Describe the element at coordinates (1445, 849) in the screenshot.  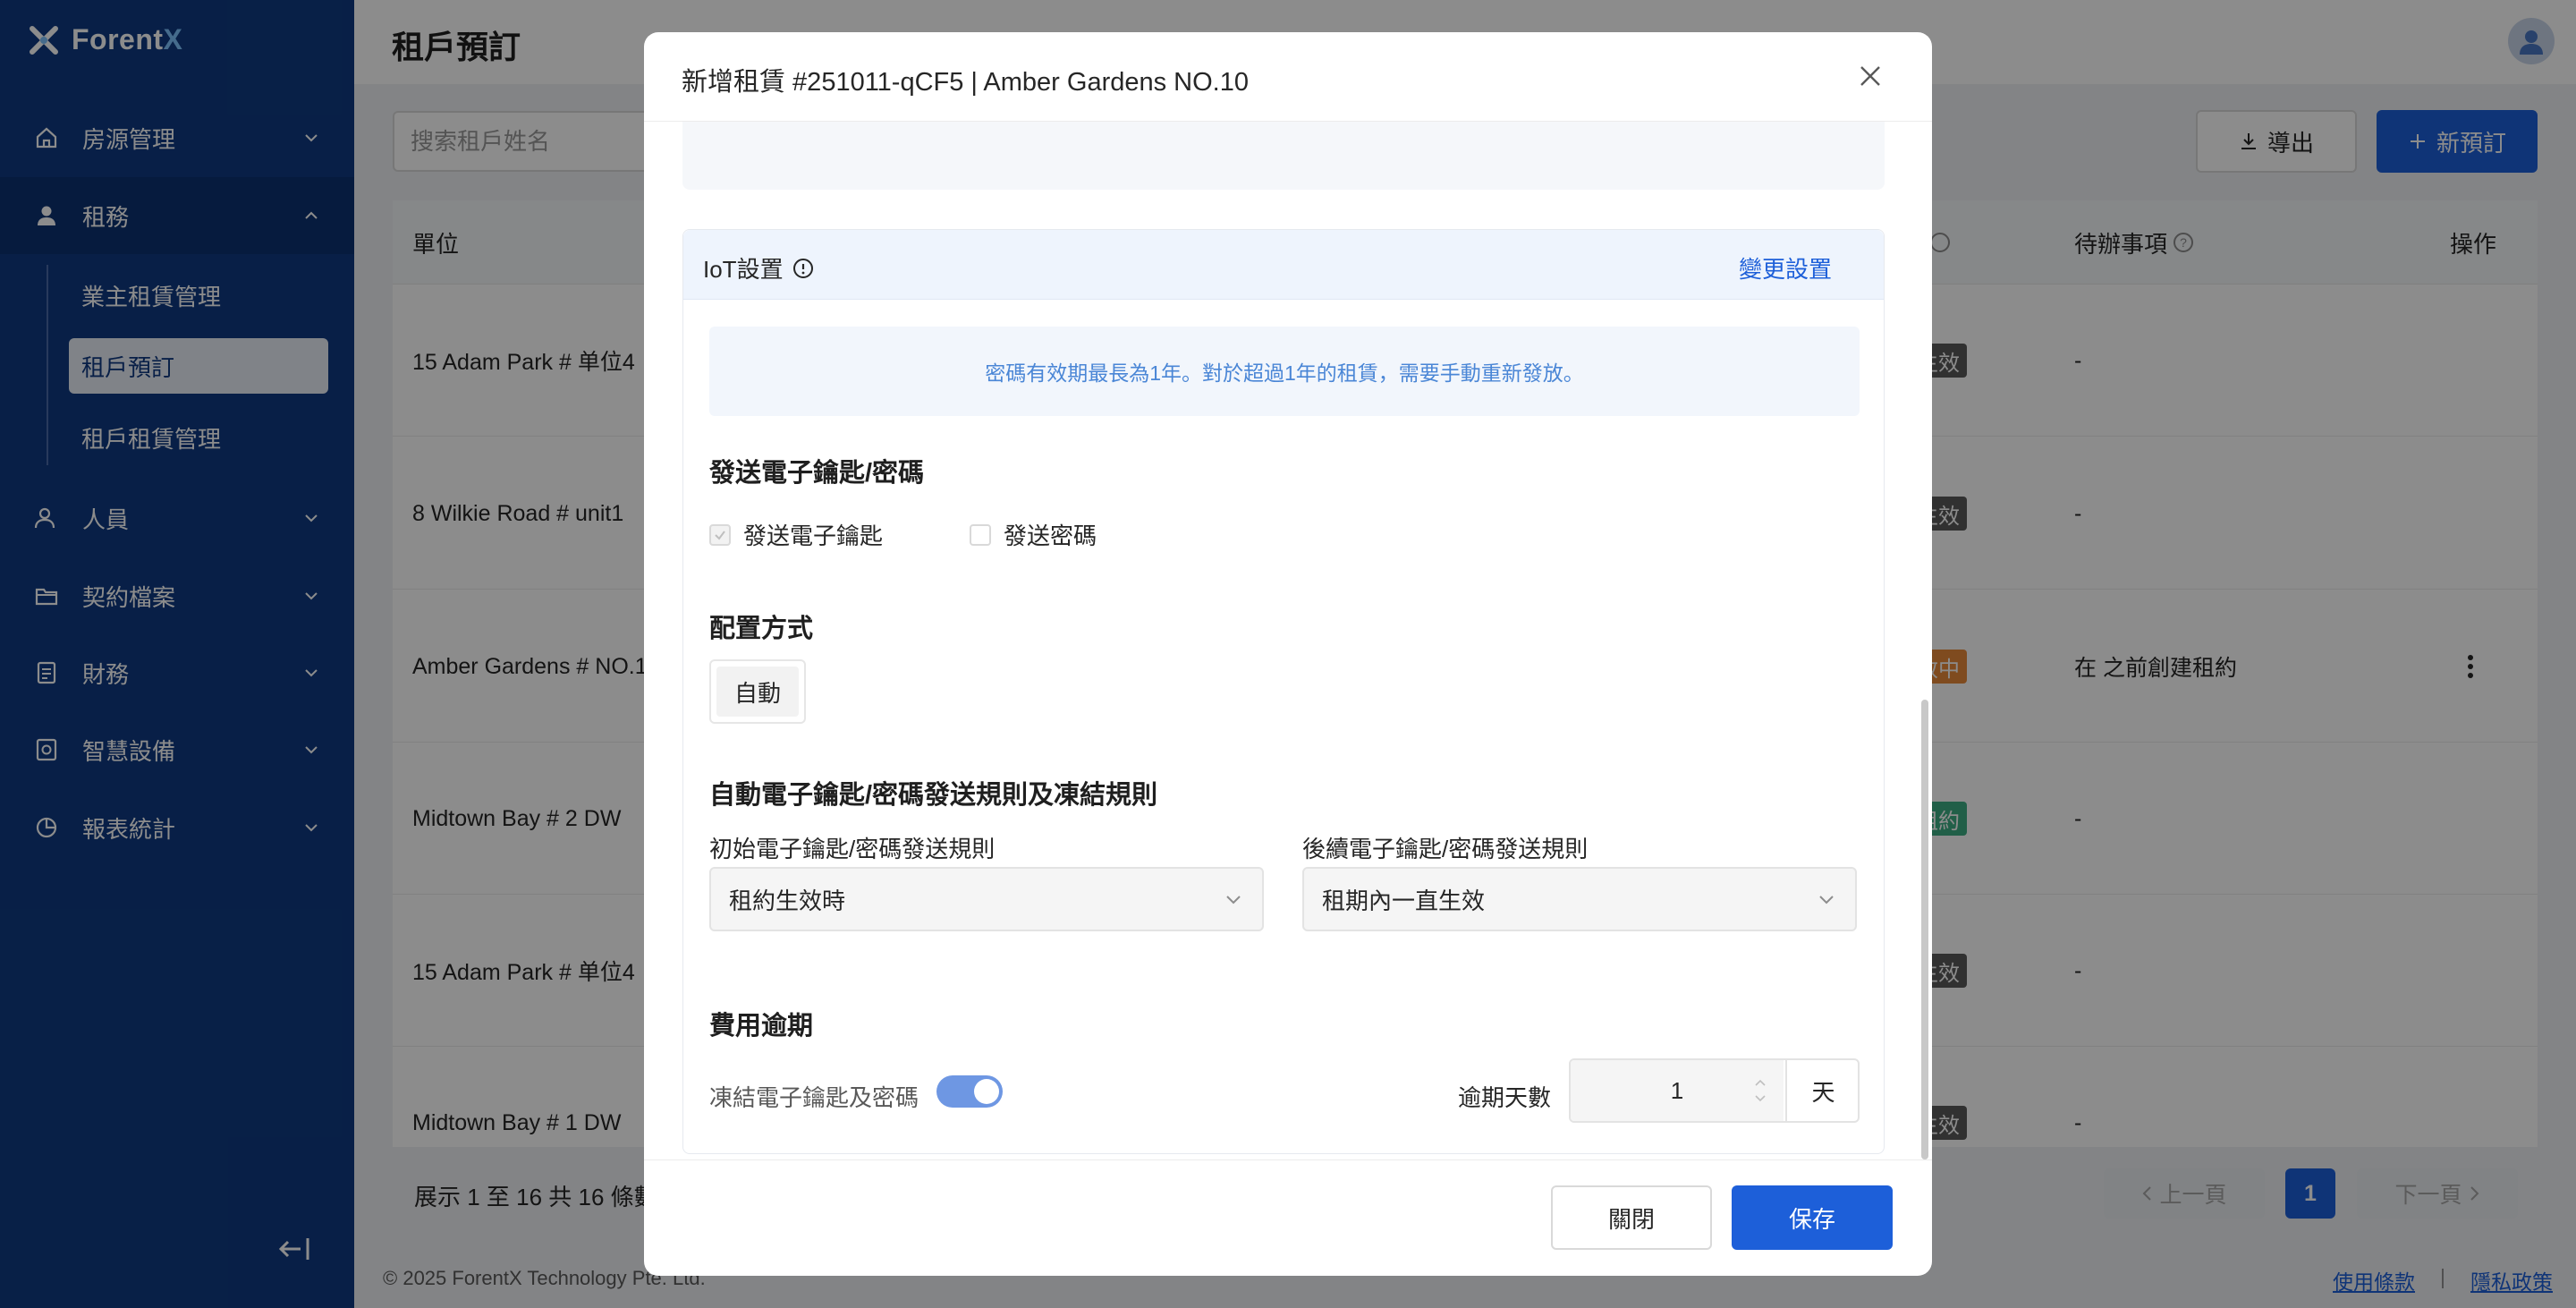
I see `subsequent-rule-label: 後續電子鑰匙/密碼發送規則` at that location.